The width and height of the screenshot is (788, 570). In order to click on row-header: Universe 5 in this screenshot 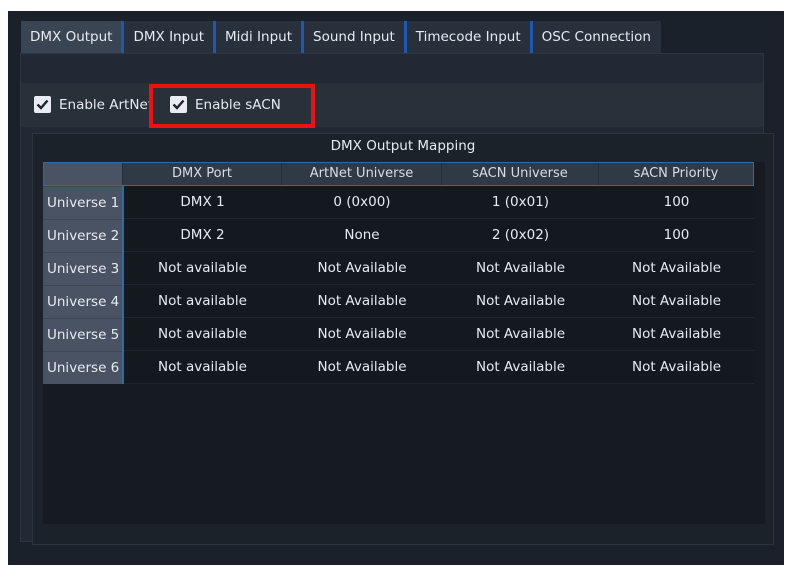, I will do `click(83, 334)`.